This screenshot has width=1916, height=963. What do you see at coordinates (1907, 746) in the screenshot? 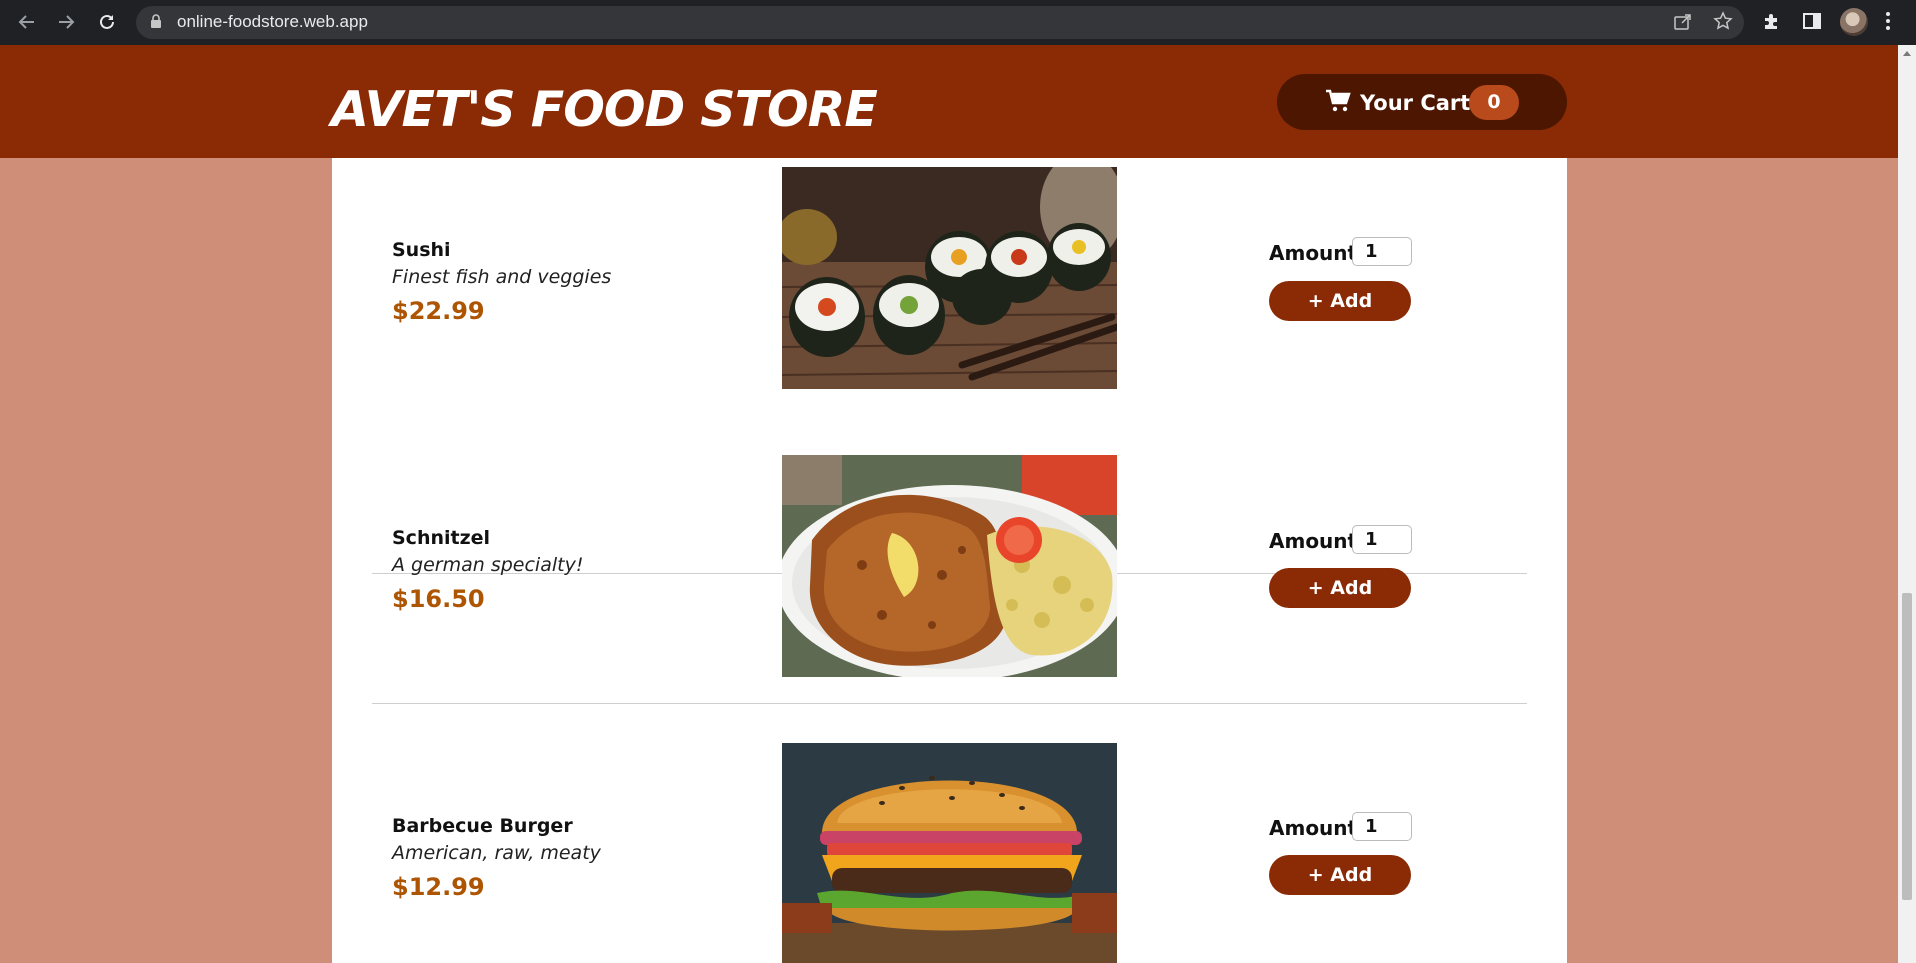
I see `scrollbar-thumb` at bounding box center [1907, 746].